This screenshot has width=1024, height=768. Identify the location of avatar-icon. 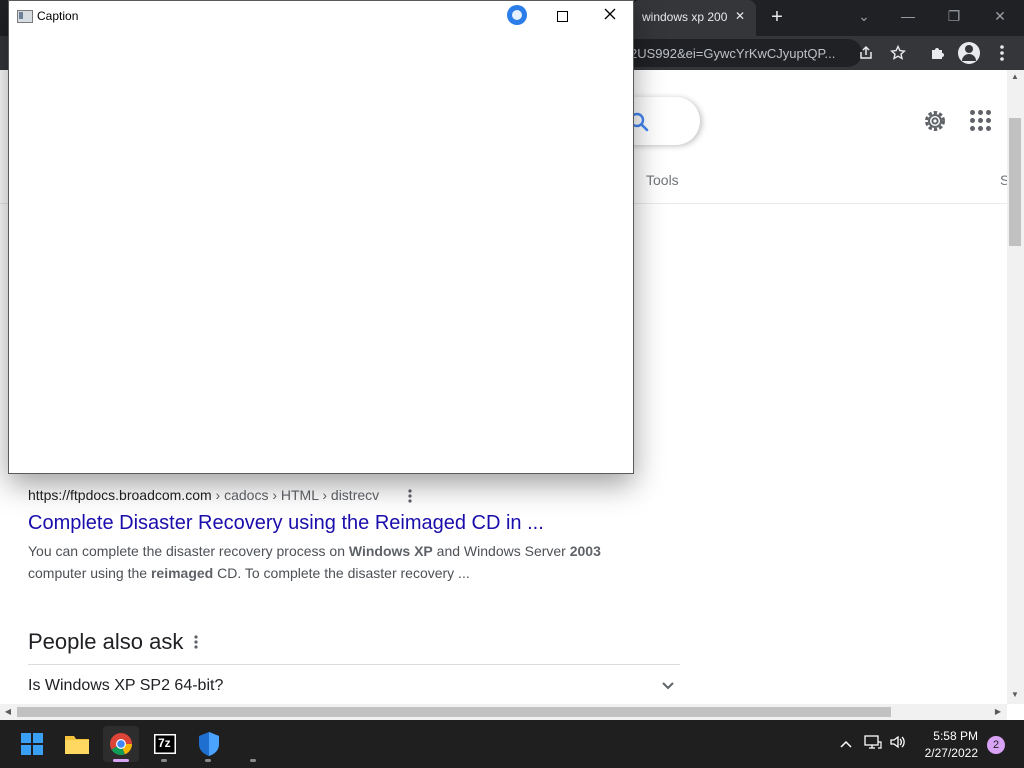
(969, 53).